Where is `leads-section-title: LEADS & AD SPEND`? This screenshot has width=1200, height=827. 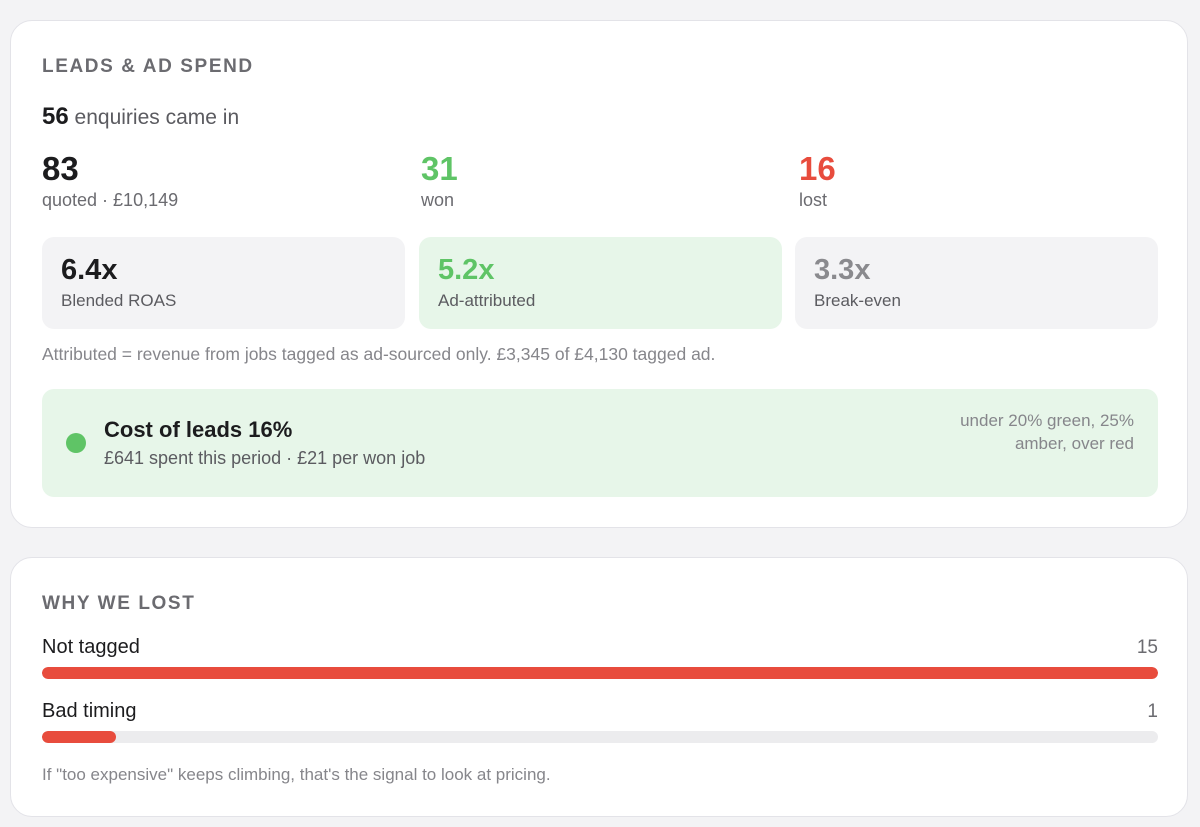 leads-section-title: LEADS & AD SPEND is located at coordinates (148, 66).